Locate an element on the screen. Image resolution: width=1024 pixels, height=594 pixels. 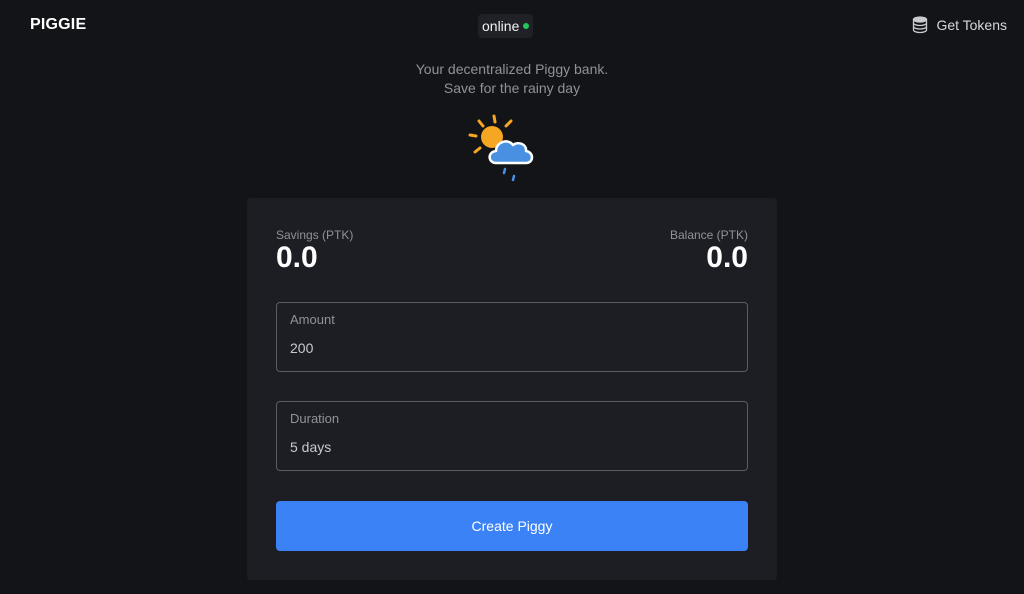
savings-stat: Savings (PTK) 0.0 is located at coordinates (314, 250).